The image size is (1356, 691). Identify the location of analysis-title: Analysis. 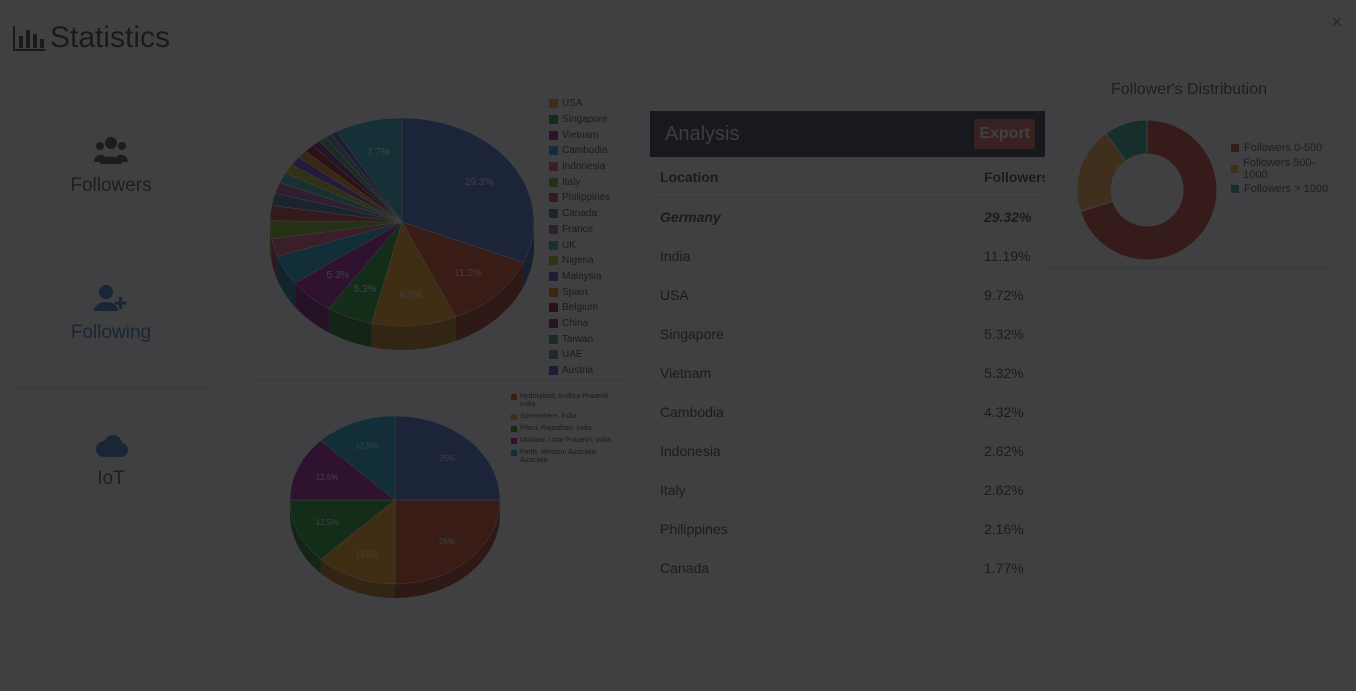
(702, 133).